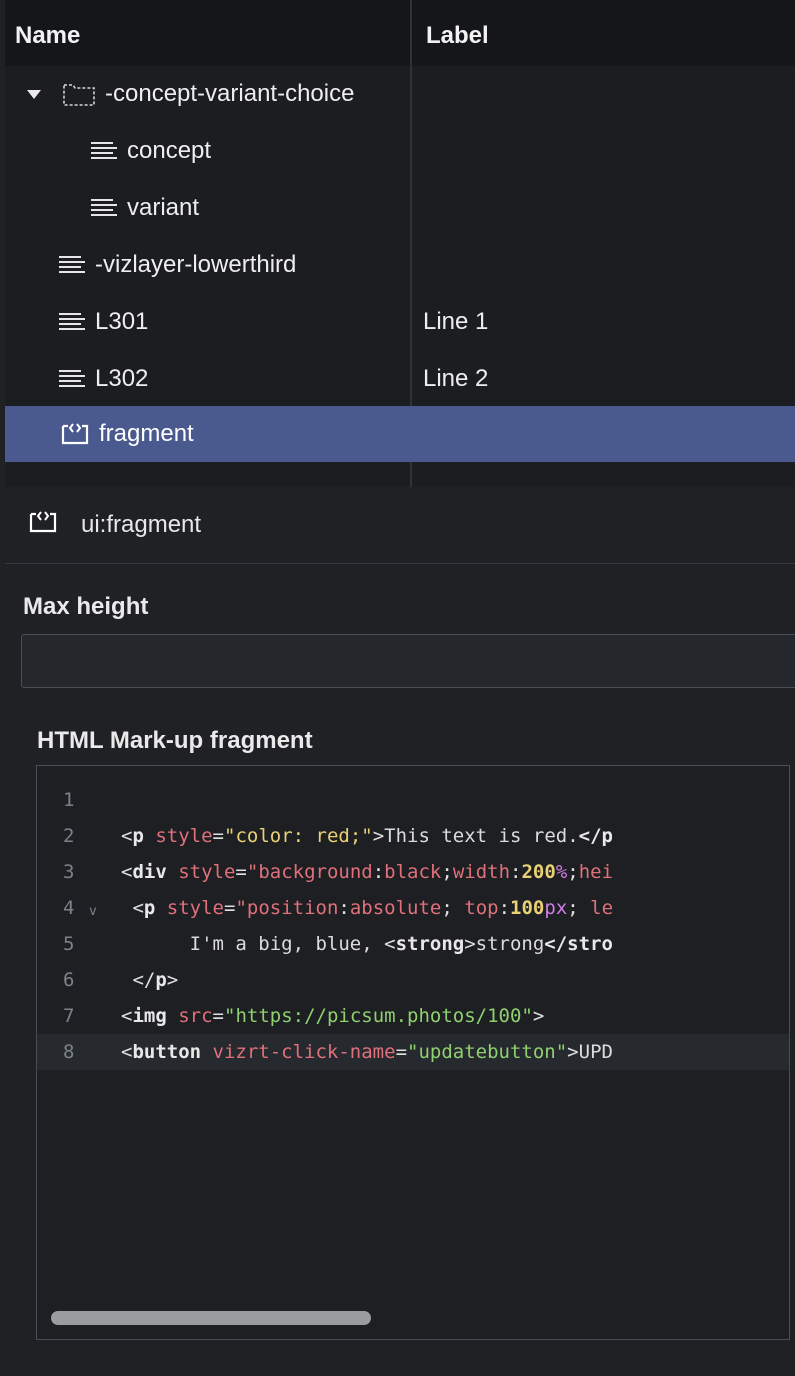  What do you see at coordinates (400, 94) in the screenshot?
I see `tree-row-concept-variant-choice: -concept-variant-choice` at bounding box center [400, 94].